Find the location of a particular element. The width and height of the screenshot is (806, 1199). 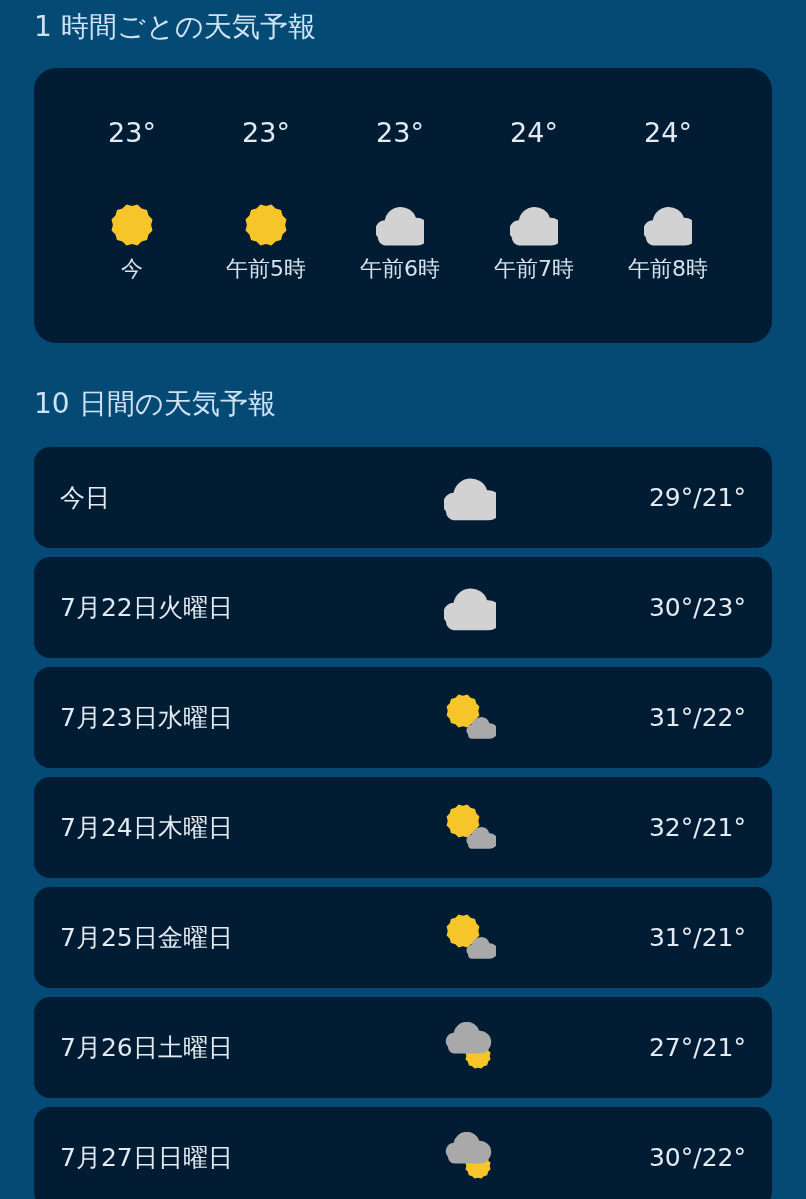

hour-label: 今 is located at coordinates (132, 269).